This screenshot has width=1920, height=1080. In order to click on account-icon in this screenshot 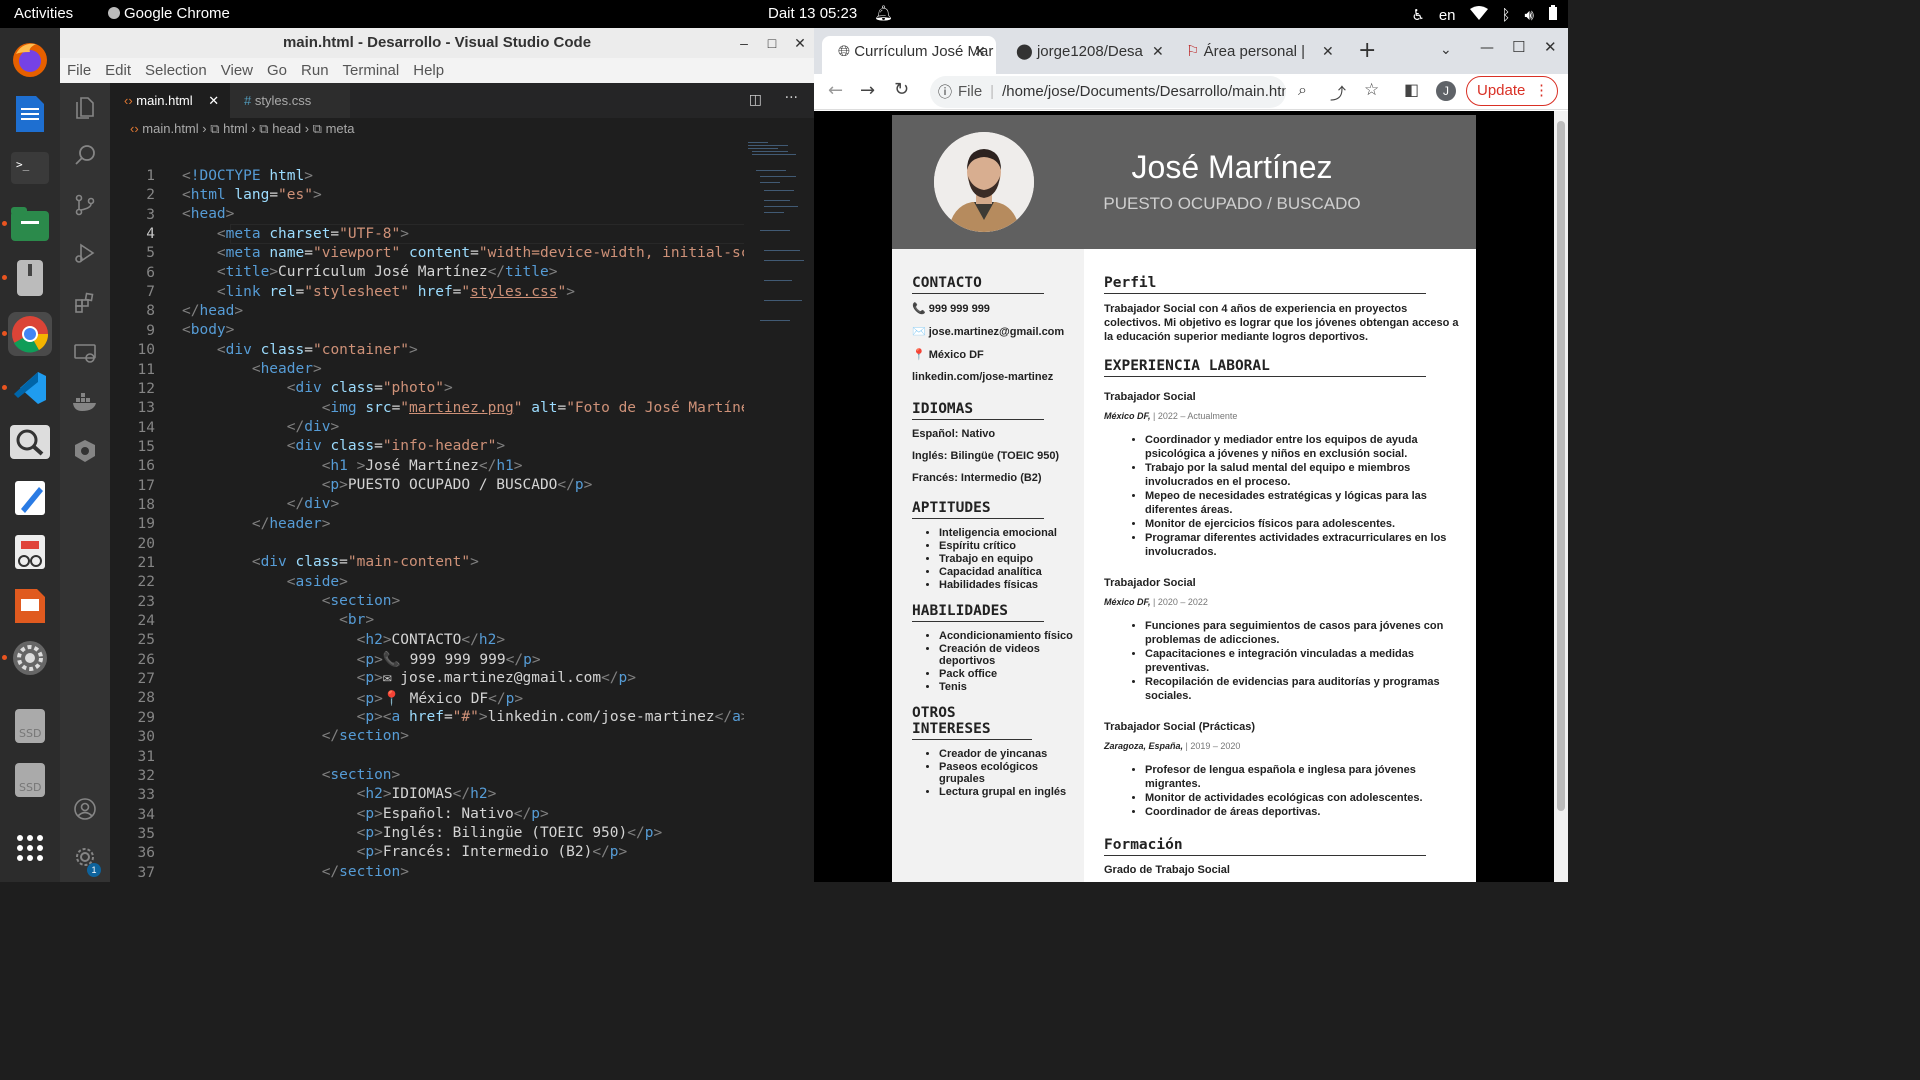, I will do `click(85, 809)`.